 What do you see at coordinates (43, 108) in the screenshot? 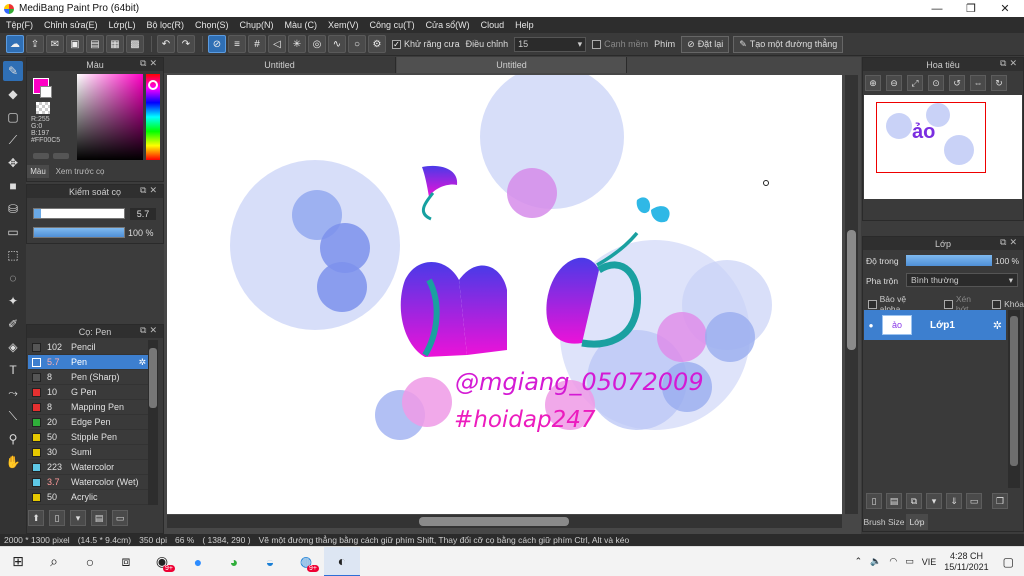
I see `transparent-swatch` at bounding box center [43, 108].